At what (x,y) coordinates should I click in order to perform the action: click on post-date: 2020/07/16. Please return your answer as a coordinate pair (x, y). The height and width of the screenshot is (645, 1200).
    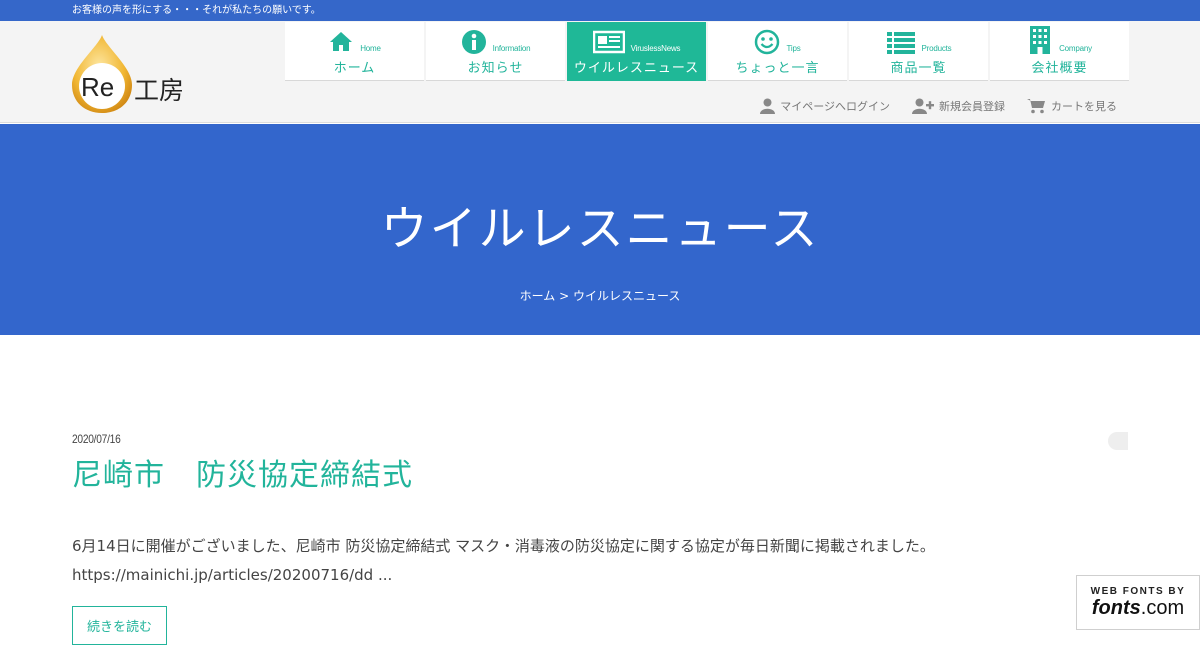
    Looking at the image, I should click on (96, 439).